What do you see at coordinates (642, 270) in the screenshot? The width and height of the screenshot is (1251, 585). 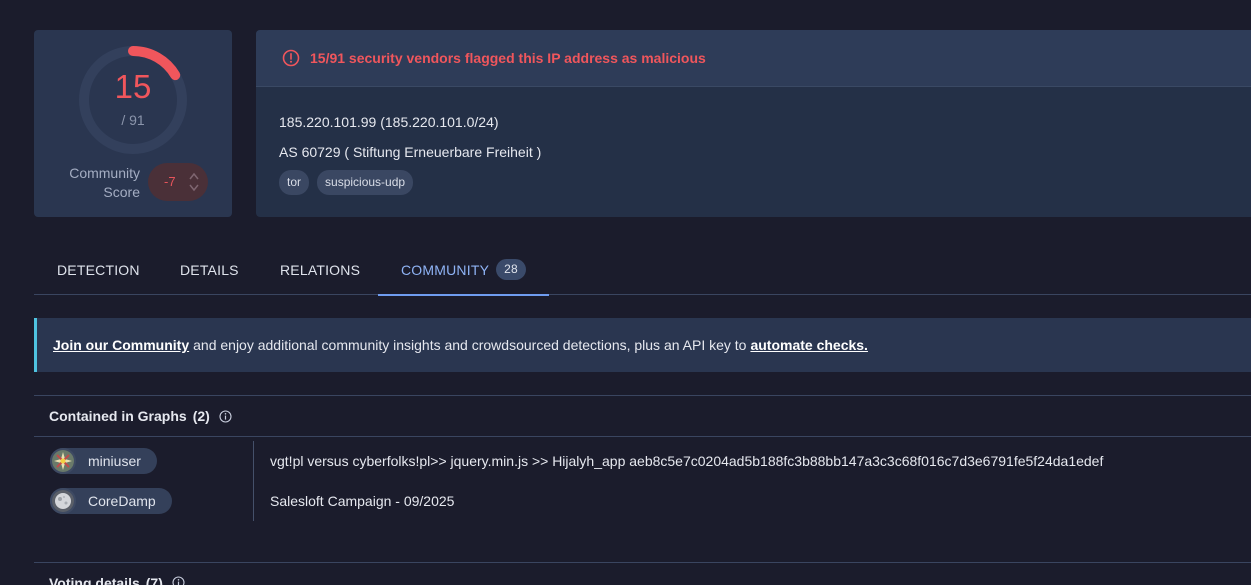 I see `tab-bar: DETECTION DETAILS RELATIONS COMMUNITY 28` at bounding box center [642, 270].